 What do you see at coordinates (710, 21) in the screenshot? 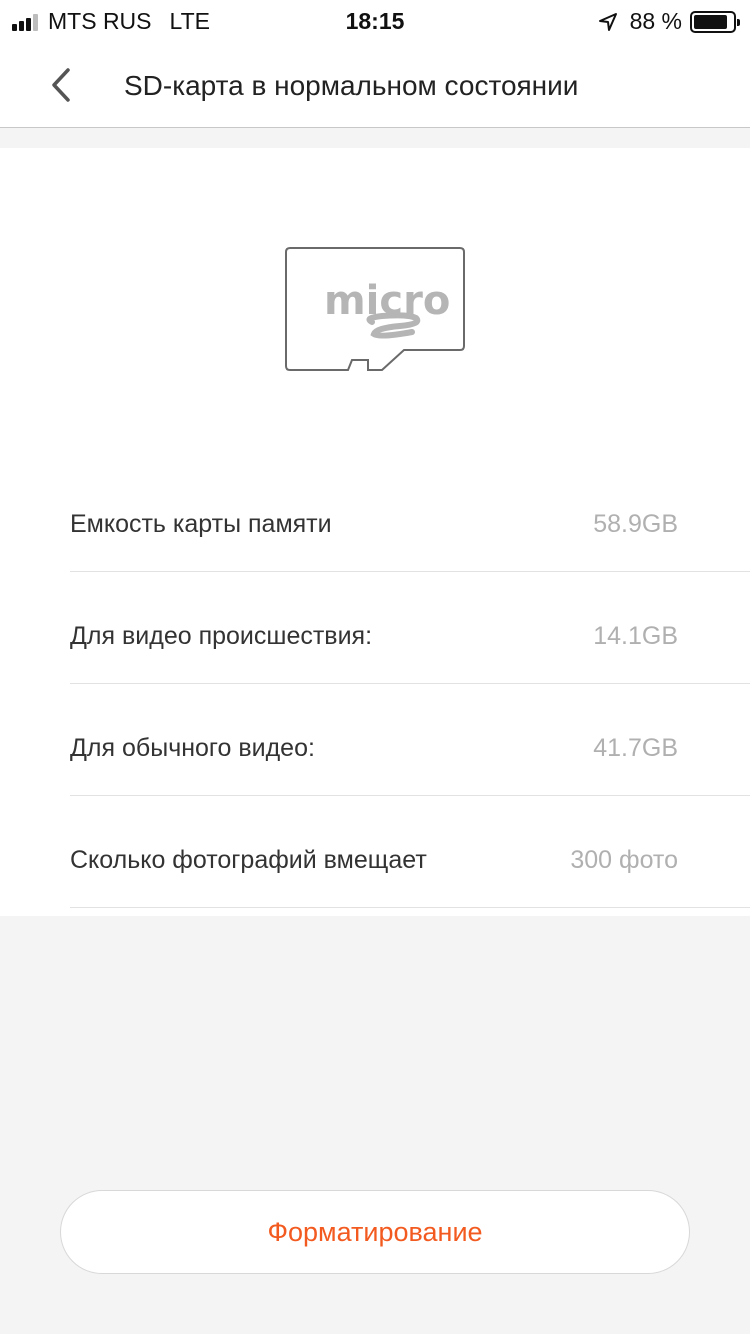
I see `battery-fill` at bounding box center [710, 21].